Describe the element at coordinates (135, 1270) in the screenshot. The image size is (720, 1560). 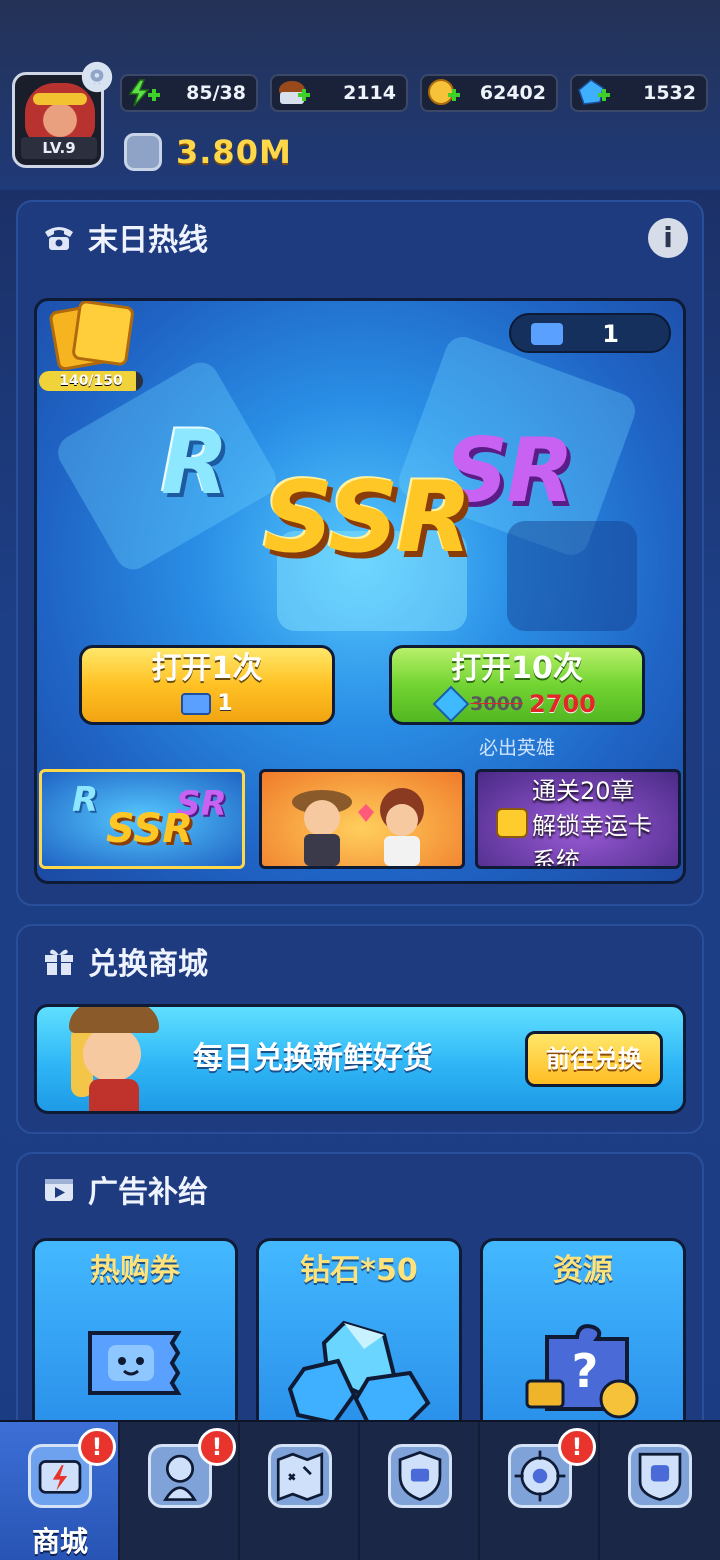
I see `ad-card-coupon-title: 热购券` at that location.